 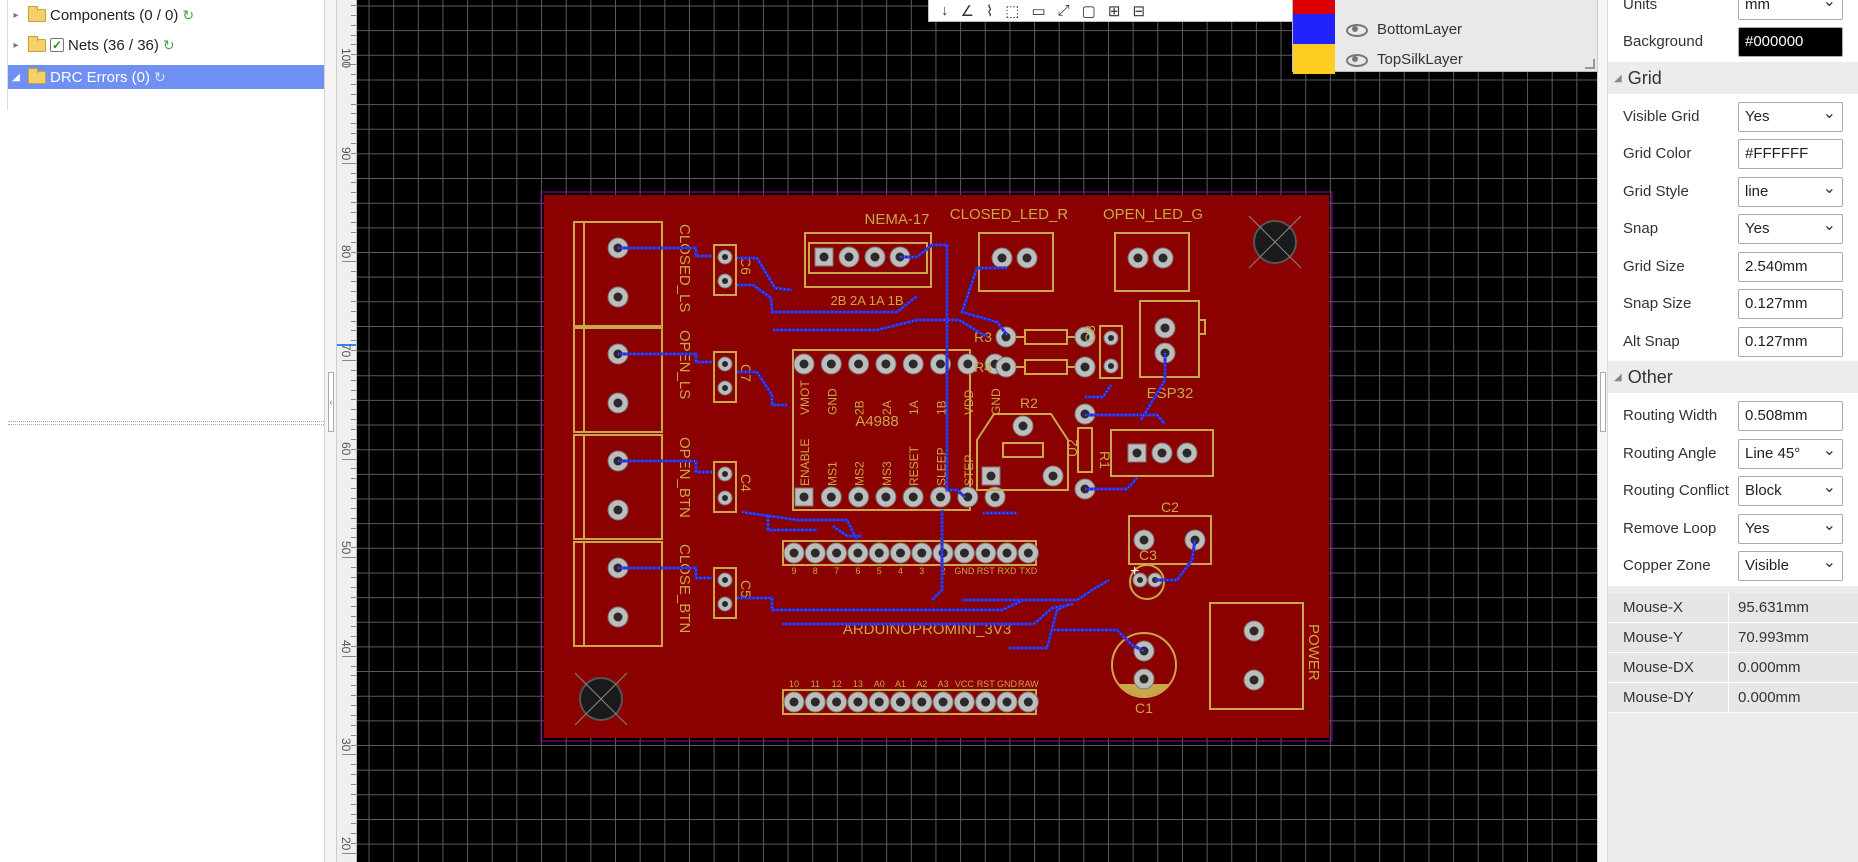 I want to click on alt-snap-input: 0.127mm, so click(x=1790, y=341).